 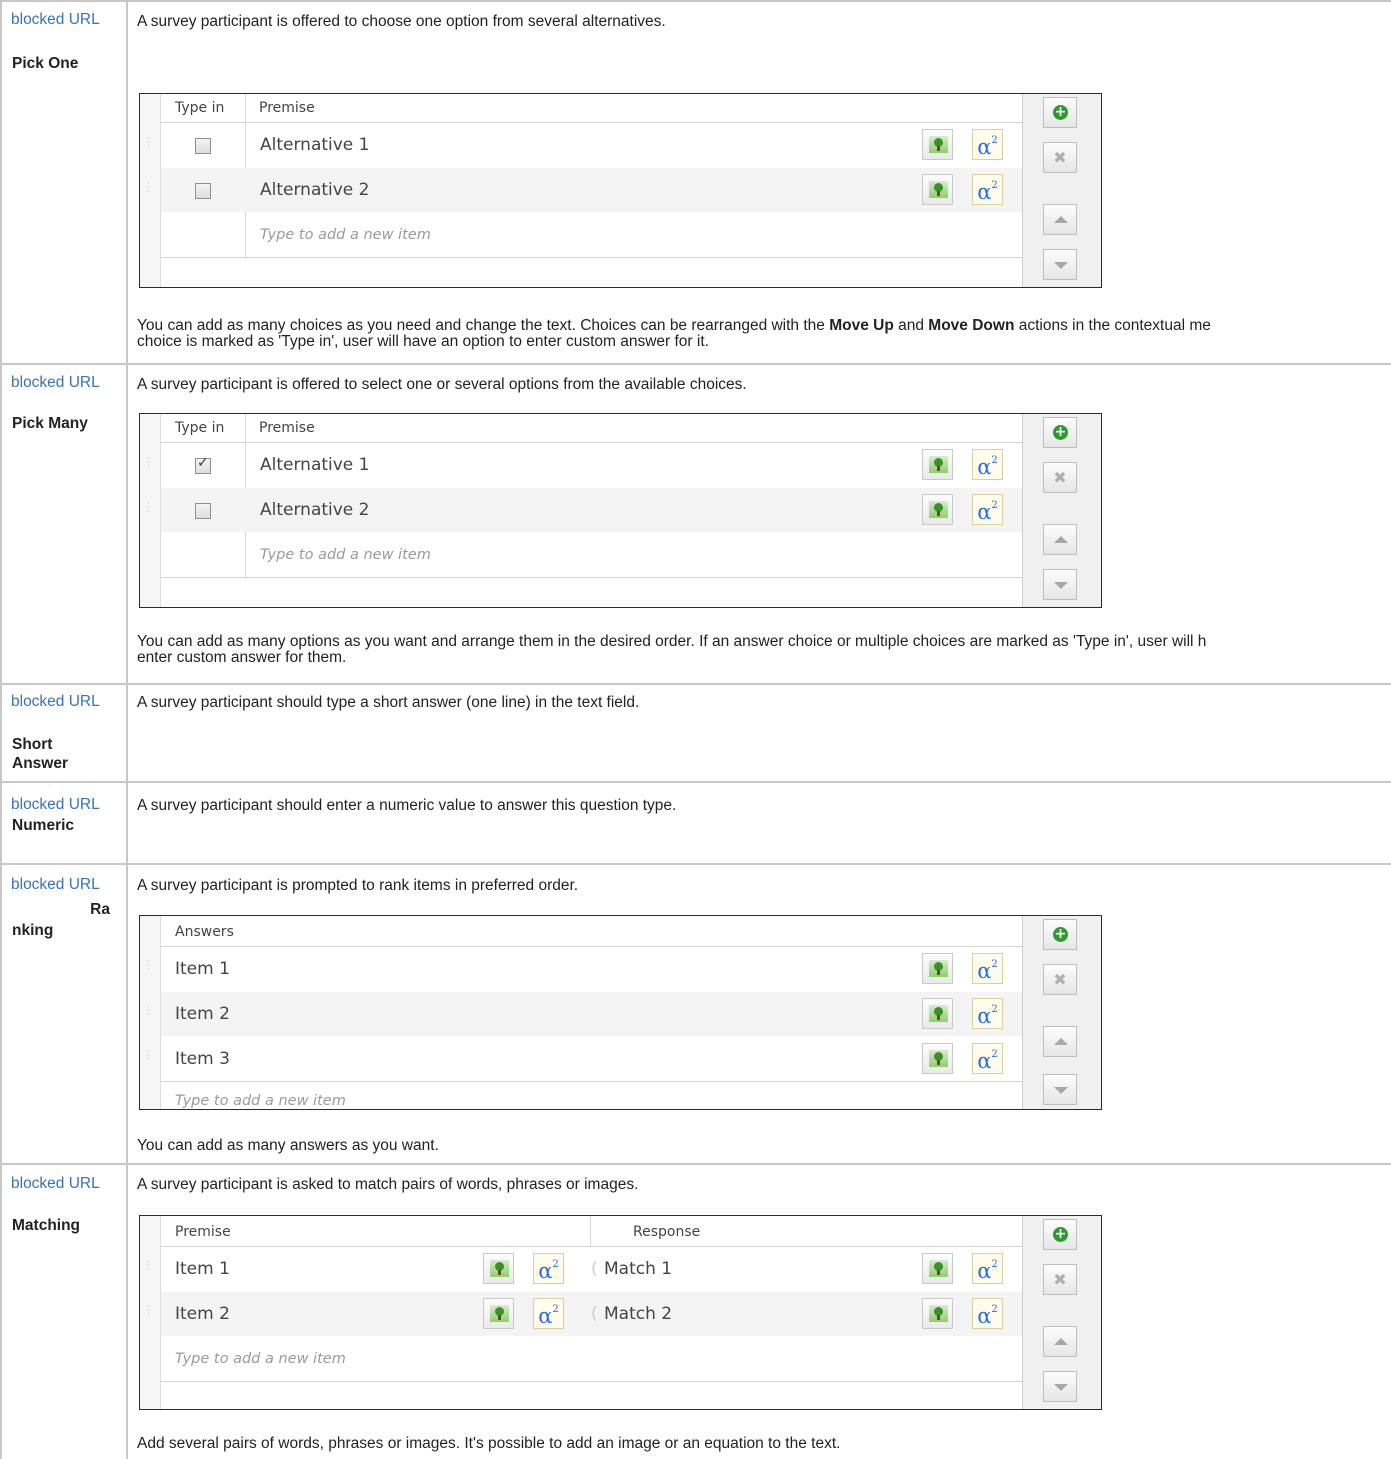 I want to click on list-item: Item 1 α2, so click(x=591, y=969).